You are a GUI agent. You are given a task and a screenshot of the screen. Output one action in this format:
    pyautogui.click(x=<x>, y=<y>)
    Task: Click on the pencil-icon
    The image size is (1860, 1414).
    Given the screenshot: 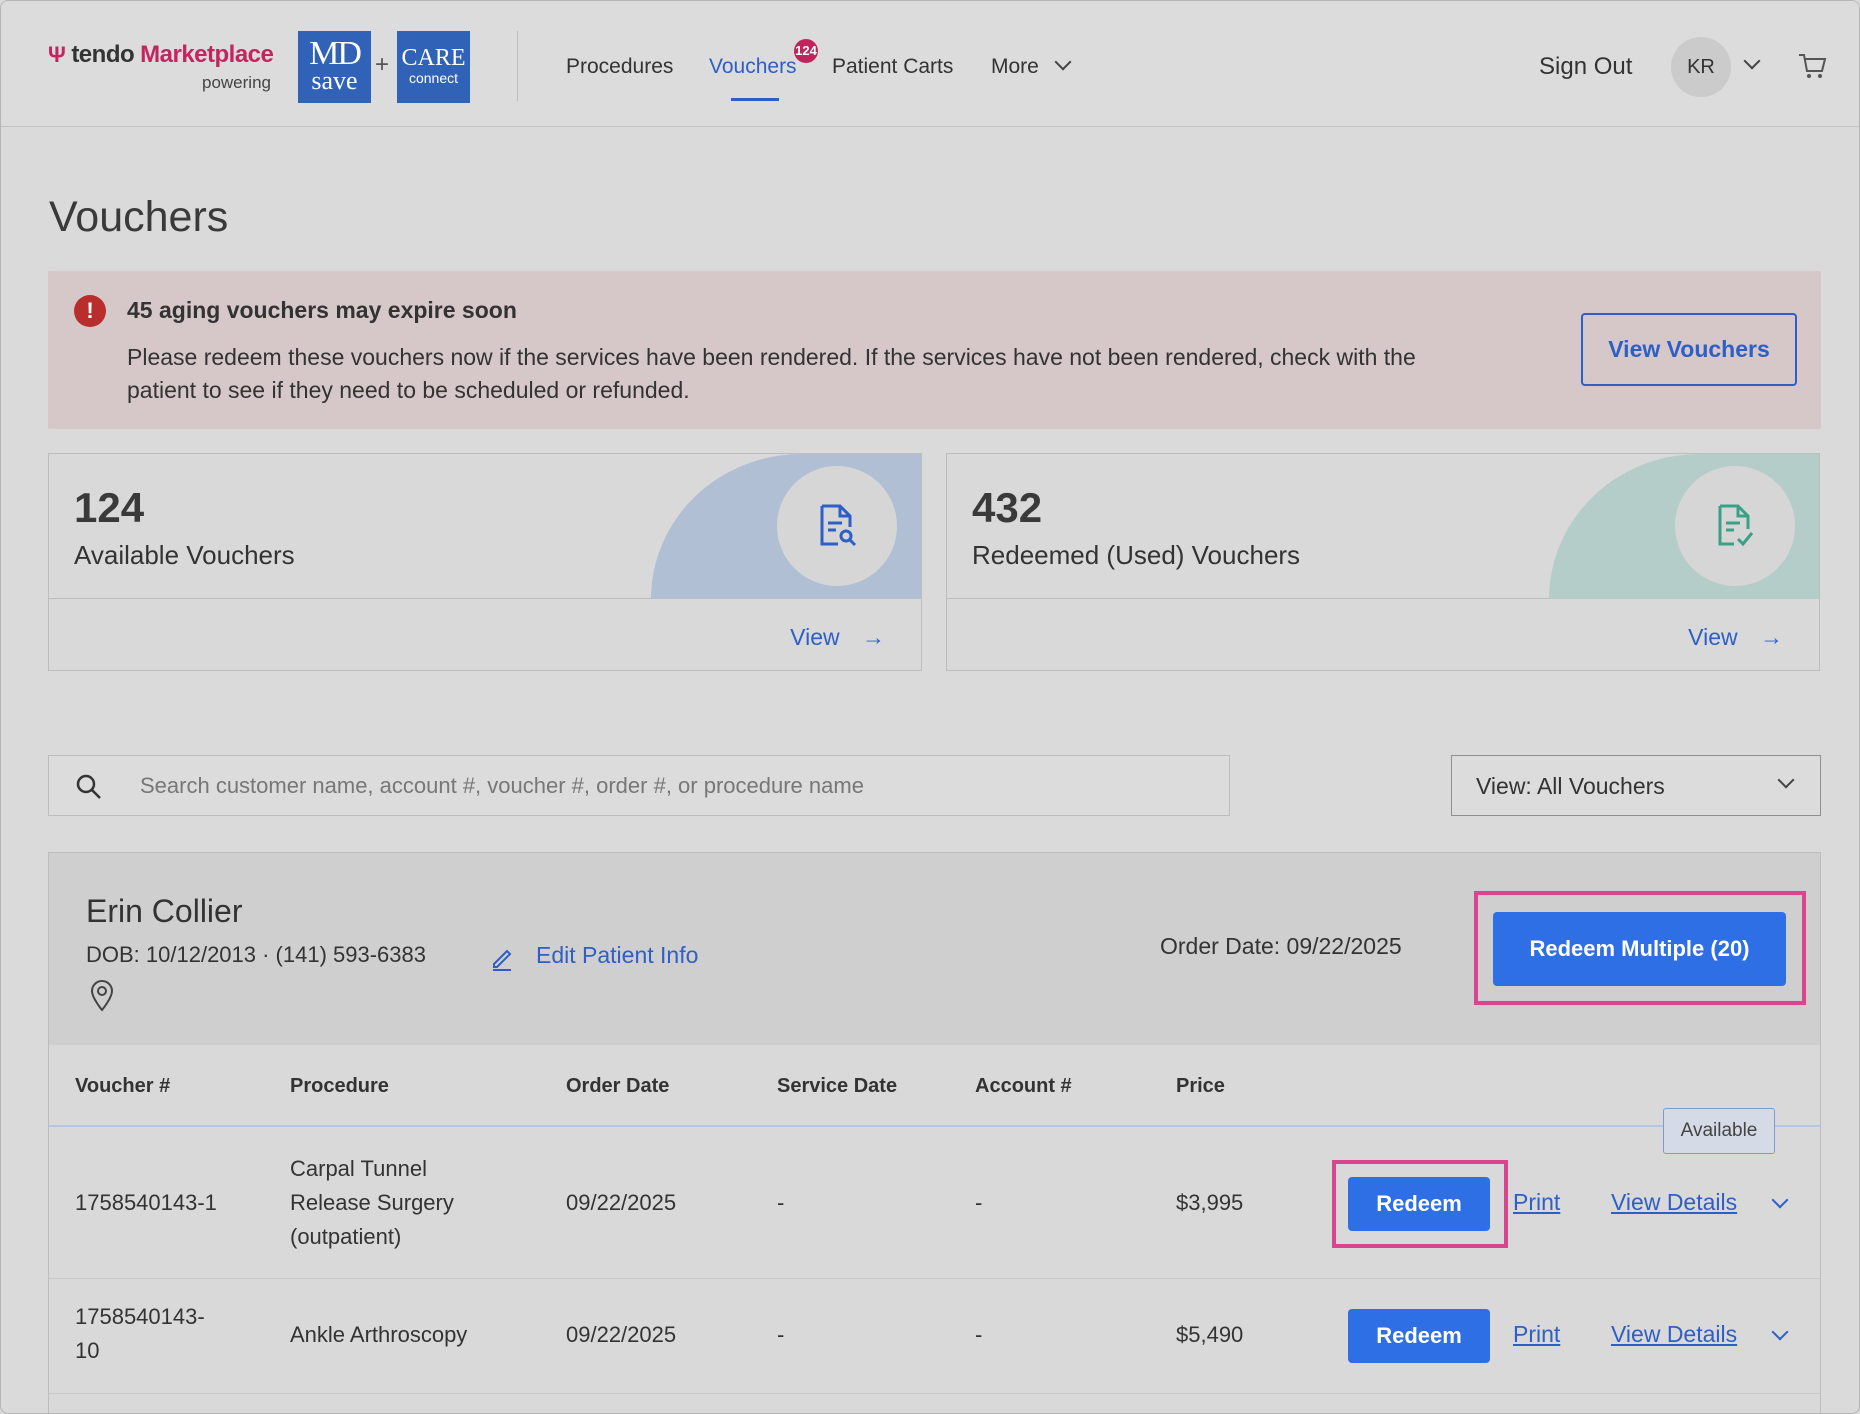 What is the action you would take?
    pyautogui.click(x=502, y=958)
    